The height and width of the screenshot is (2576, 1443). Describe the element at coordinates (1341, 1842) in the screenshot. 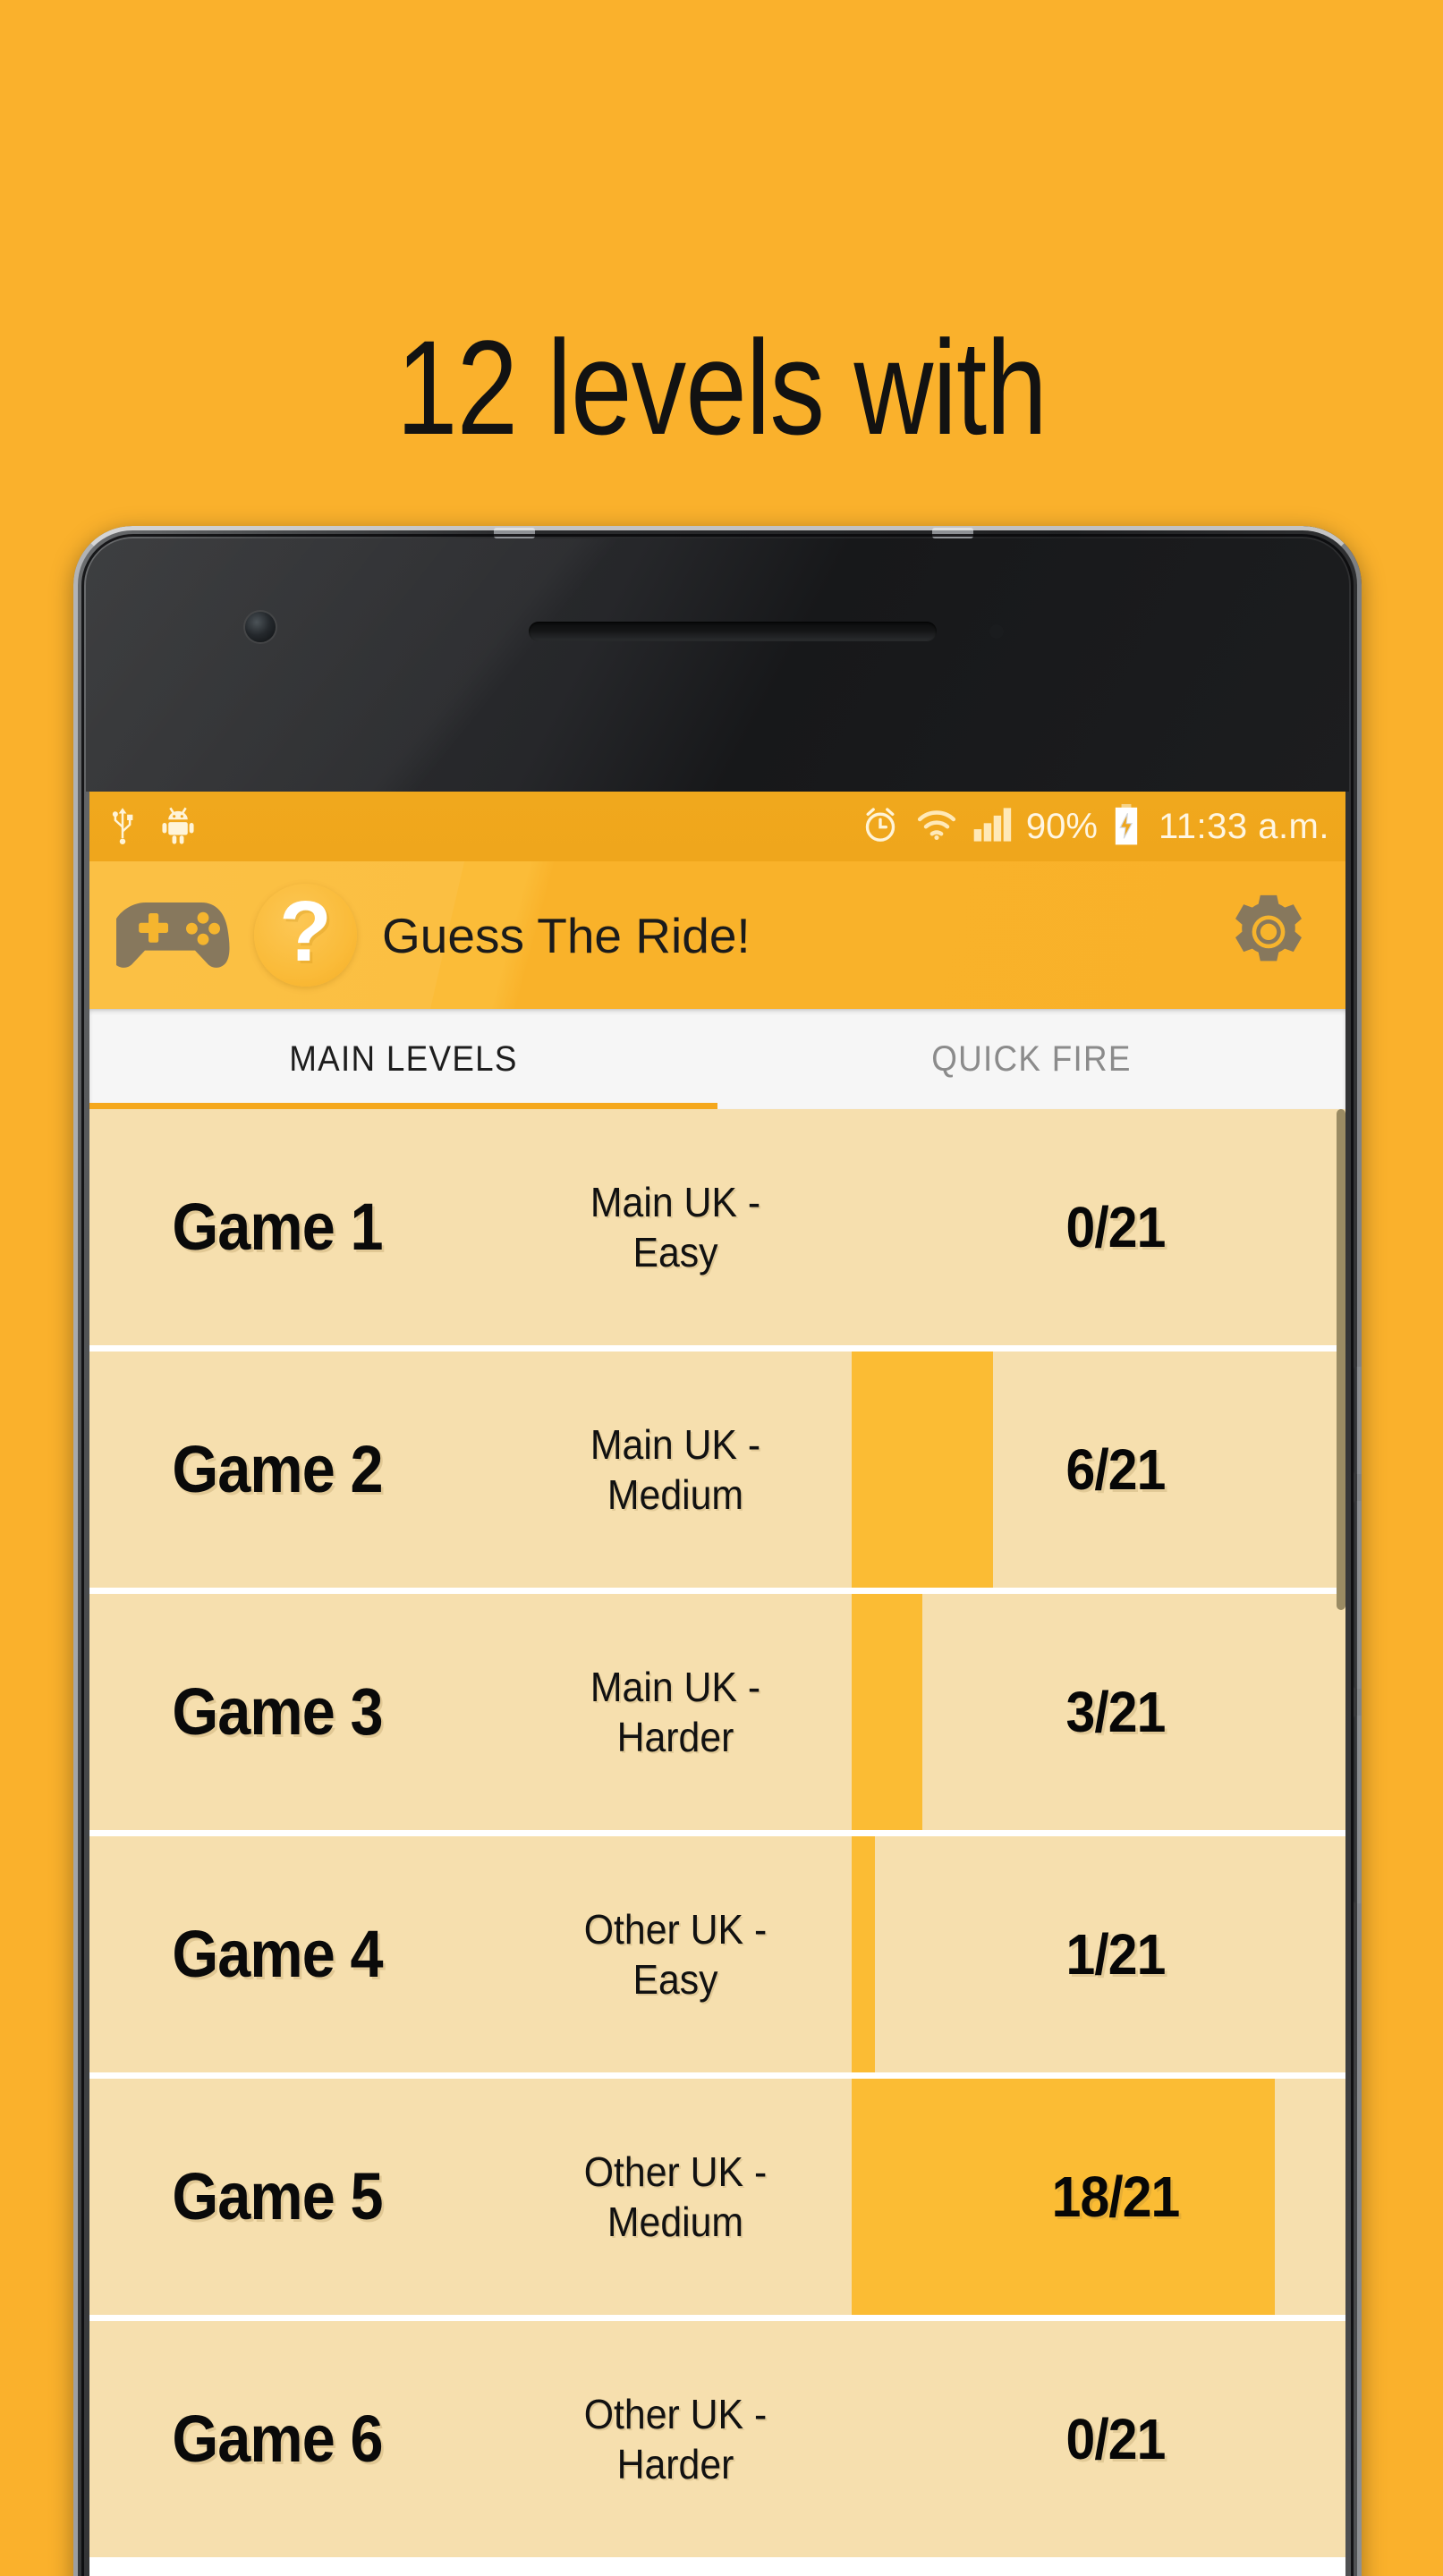

I see `list-scrollbar` at that location.